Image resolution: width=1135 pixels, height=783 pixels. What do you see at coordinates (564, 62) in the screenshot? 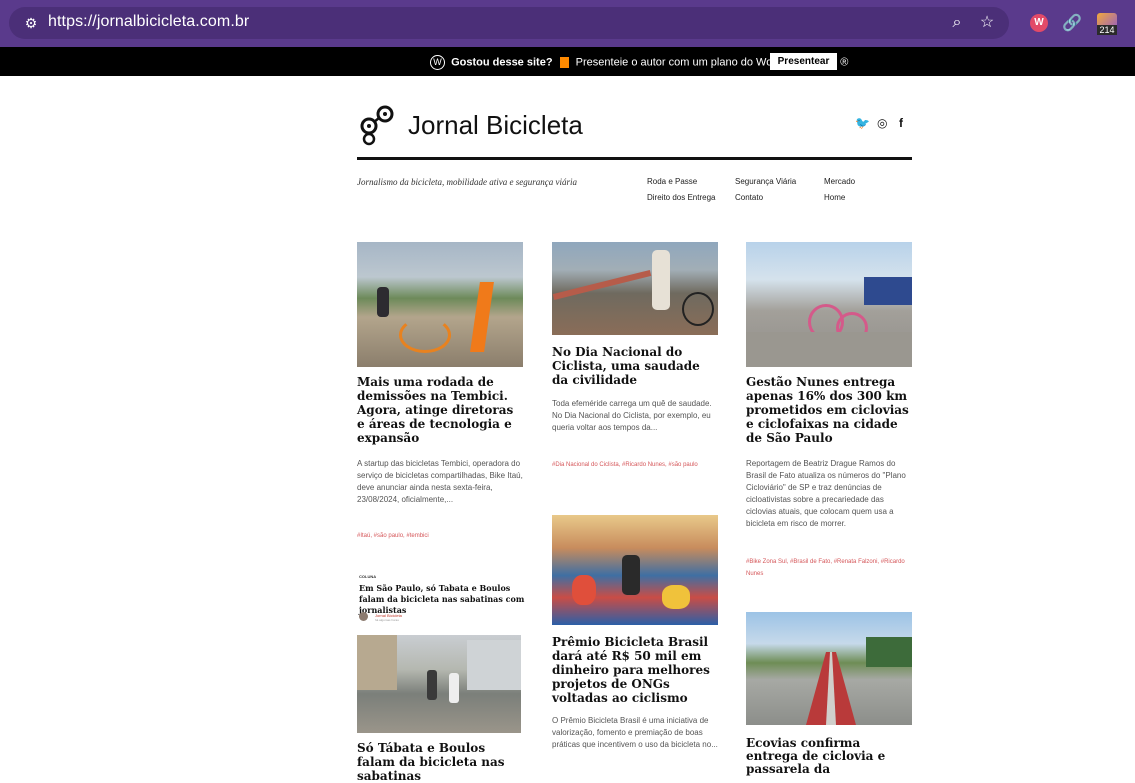
I see `gift-icon` at bounding box center [564, 62].